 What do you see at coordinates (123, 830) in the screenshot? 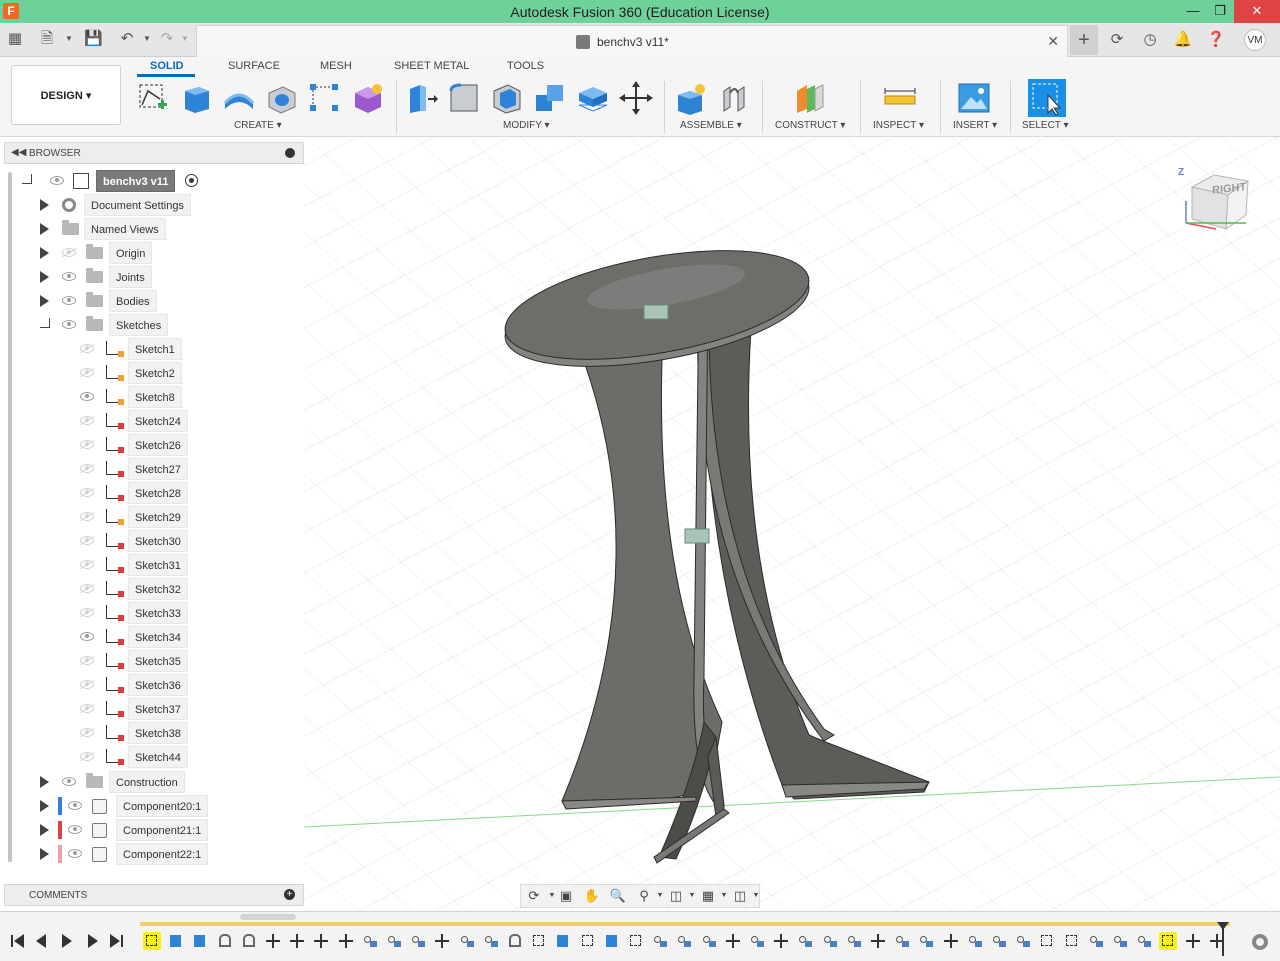
I see `tree-item-component: Component21:1` at bounding box center [123, 830].